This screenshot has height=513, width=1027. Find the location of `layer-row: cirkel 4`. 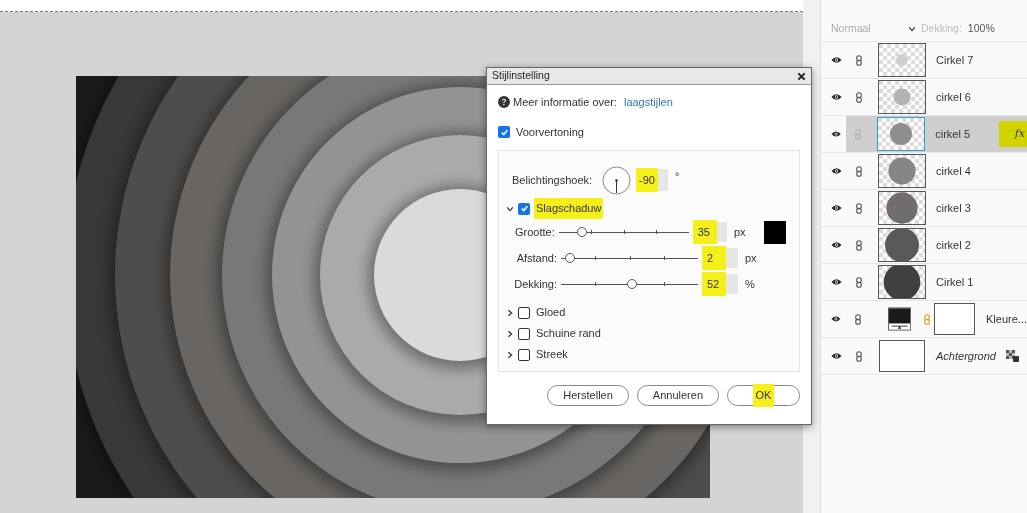

layer-row: cirkel 4 is located at coordinates (924, 171).